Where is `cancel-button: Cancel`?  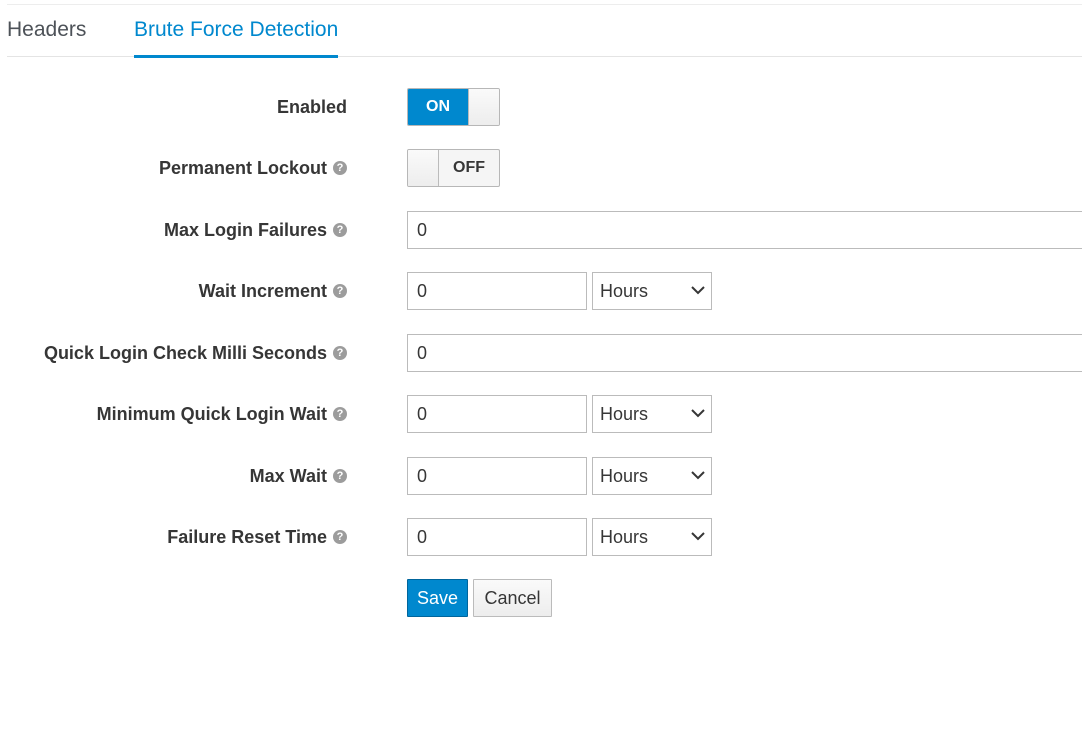
cancel-button: Cancel is located at coordinates (512, 598).